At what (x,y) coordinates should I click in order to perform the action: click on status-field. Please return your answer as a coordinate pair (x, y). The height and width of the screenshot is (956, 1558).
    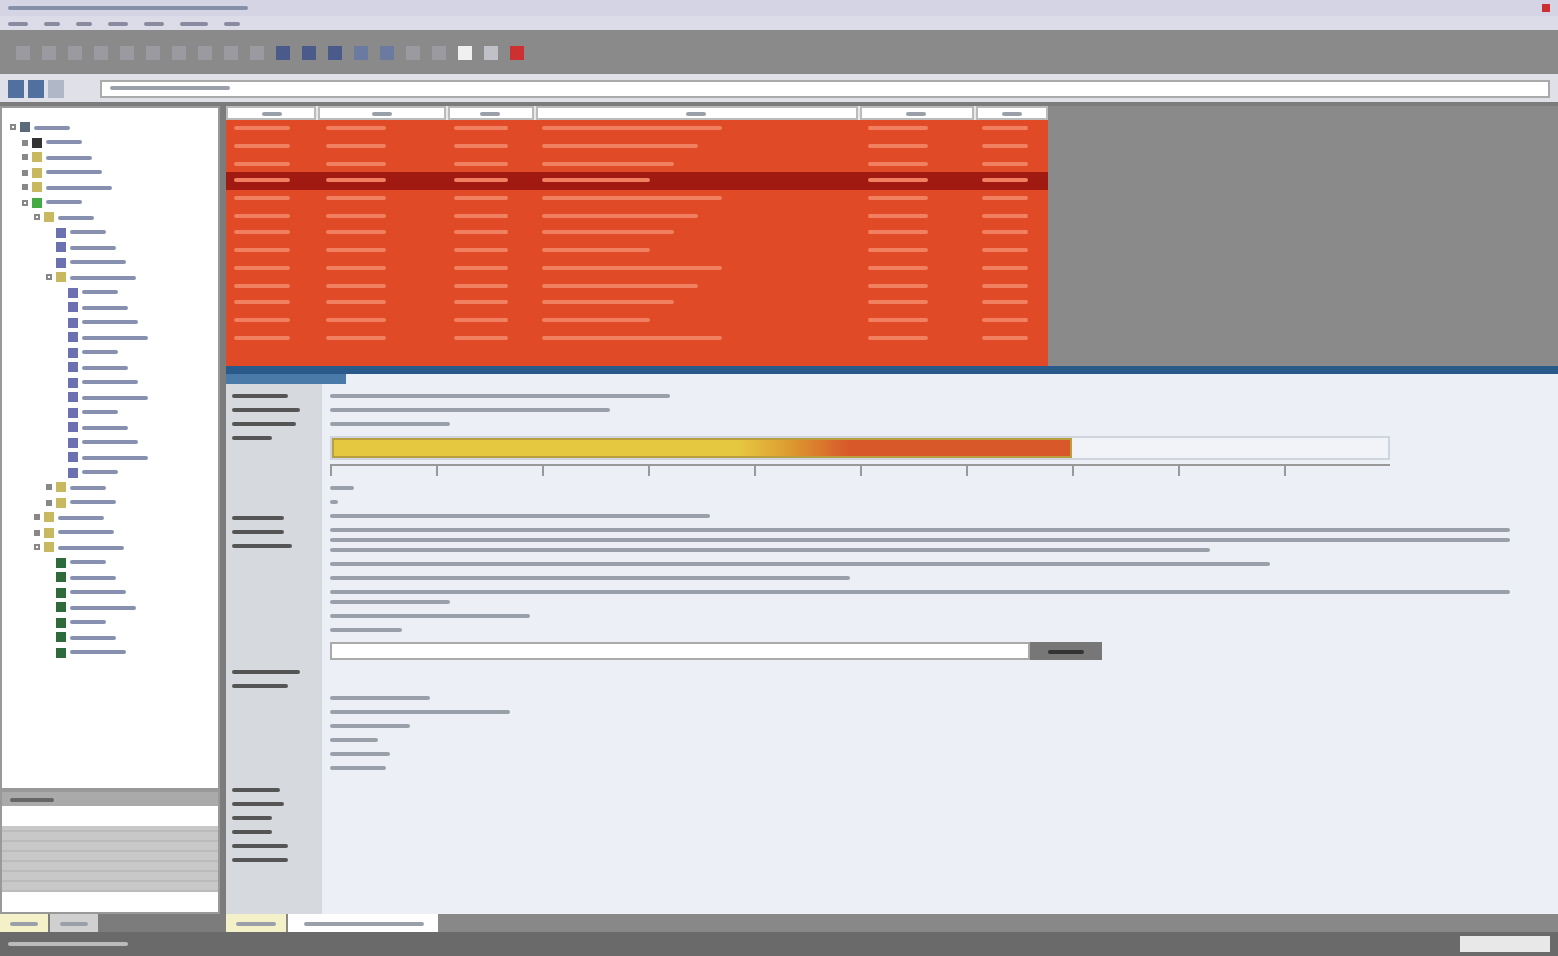
    Looking at the image, I should click on (1505, 944).